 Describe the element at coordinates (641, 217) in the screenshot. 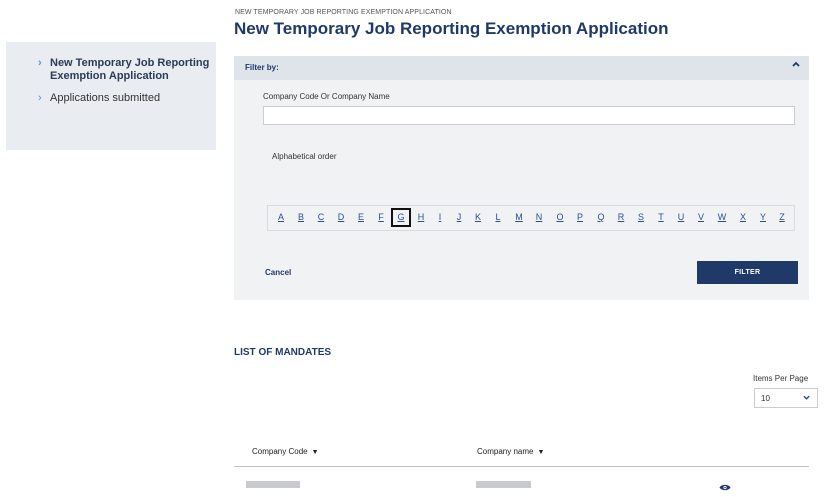

I see `letter-s: S` at that location.